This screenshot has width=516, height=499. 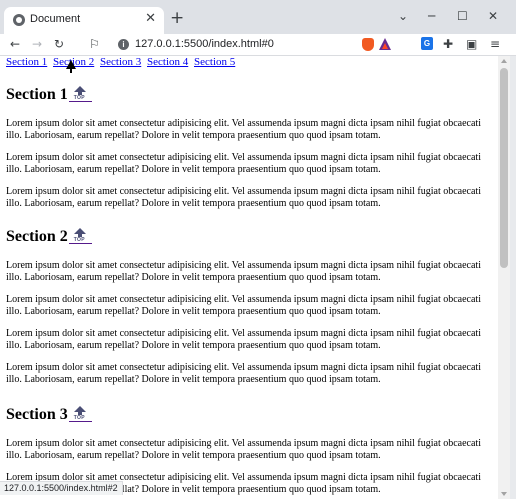 I want to click on scroll-up-arrow, so click(x=504, y=61).